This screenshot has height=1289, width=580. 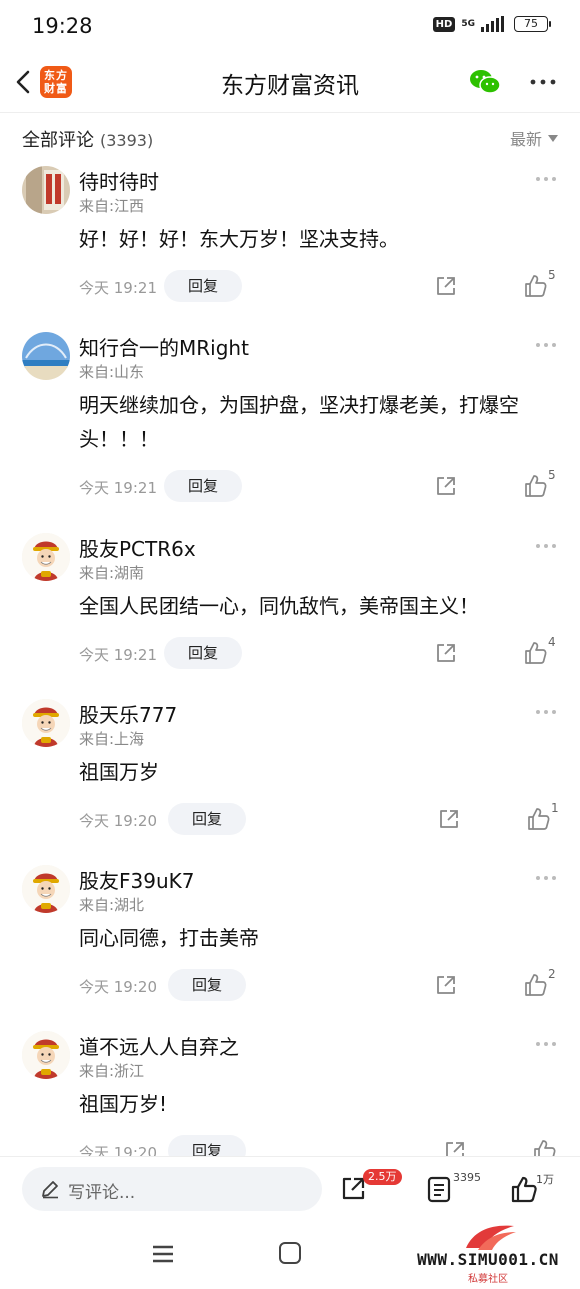 I want to click on sort-dropdown: 最新, so click(x=534, y=138).